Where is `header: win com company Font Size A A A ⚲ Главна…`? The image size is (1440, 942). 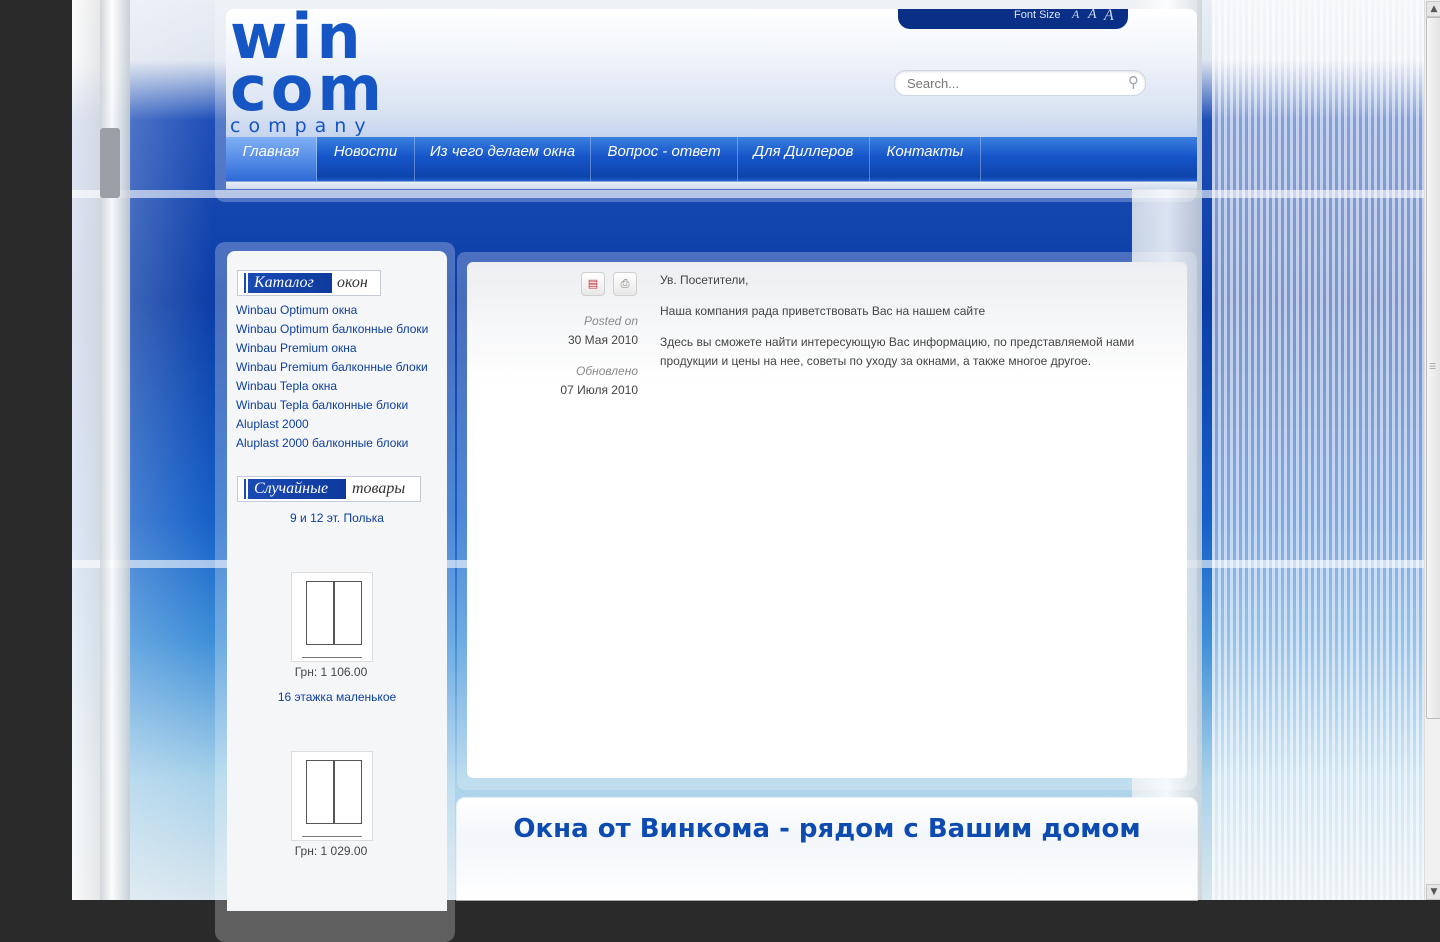
header: win com company Font Size A A A ⚲ Главна… is located at coordinates (711, 99).